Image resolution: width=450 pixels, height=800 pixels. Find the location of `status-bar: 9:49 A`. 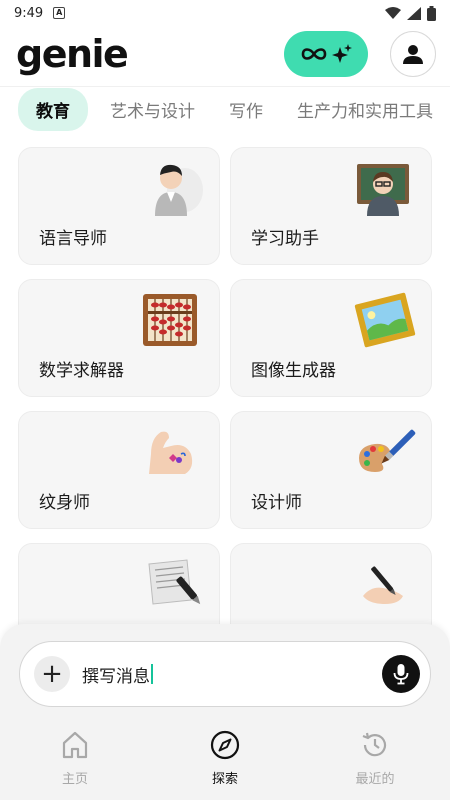

status-bar: 9:49 A is located at coordinates (225, 13).